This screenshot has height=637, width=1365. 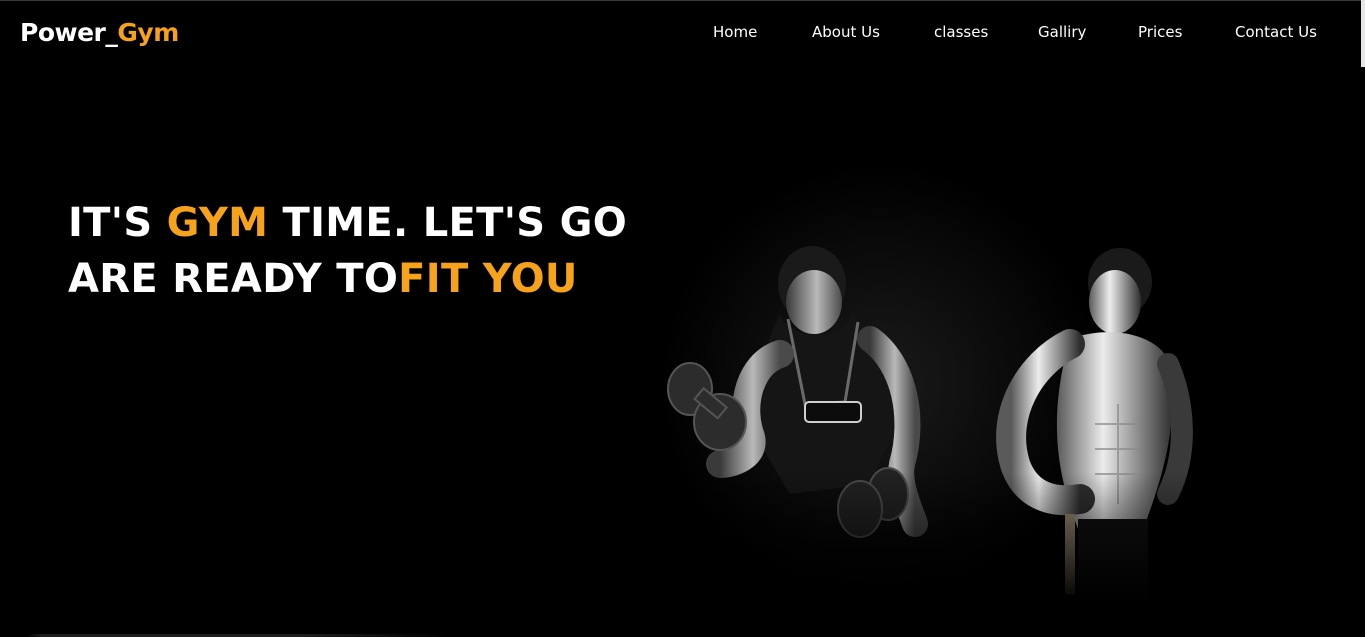 What do you see at coordinates (488, 279) in the screenshot?
I see `headline-fit-you-accent: FIT YOU` at bounding box center [488, 279].